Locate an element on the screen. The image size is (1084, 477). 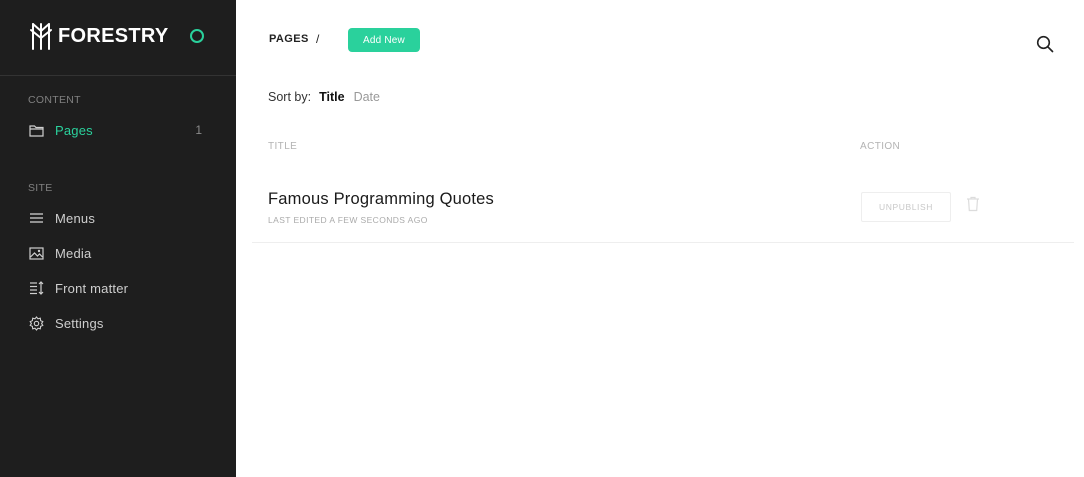
sidebar-item-pages: Pages 1 is located at coordinates (118, 130).